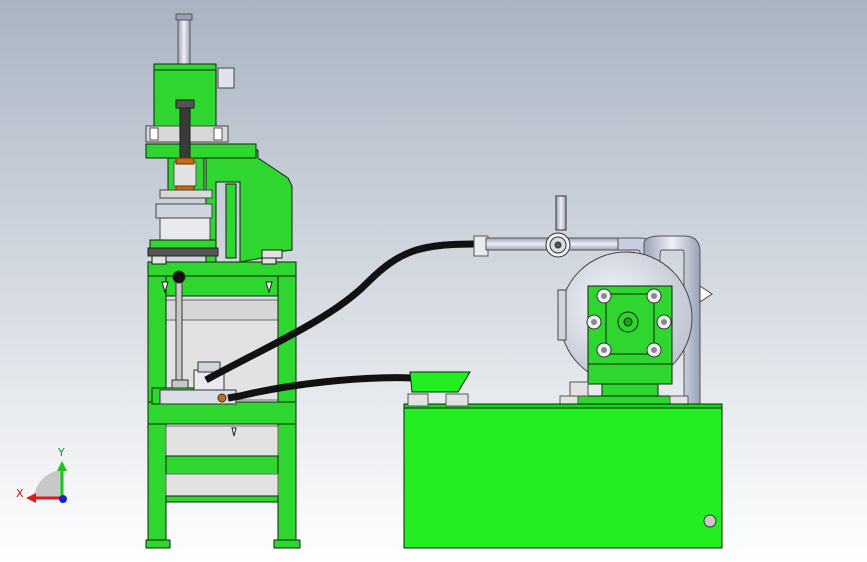  Describe the element at coordinates (20, 493) in the screenshot. I see `x-axis-label: X` at that location.